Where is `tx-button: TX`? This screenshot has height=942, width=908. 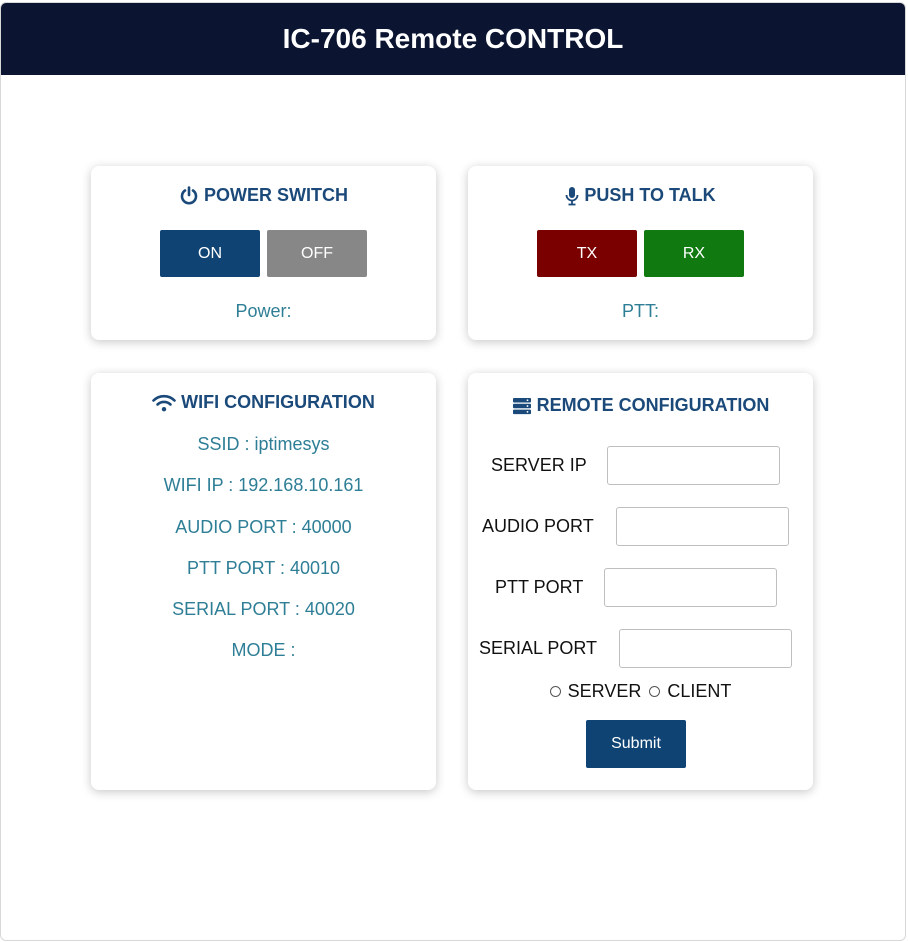
tx-button: TX is located at coordinates (587, 253).